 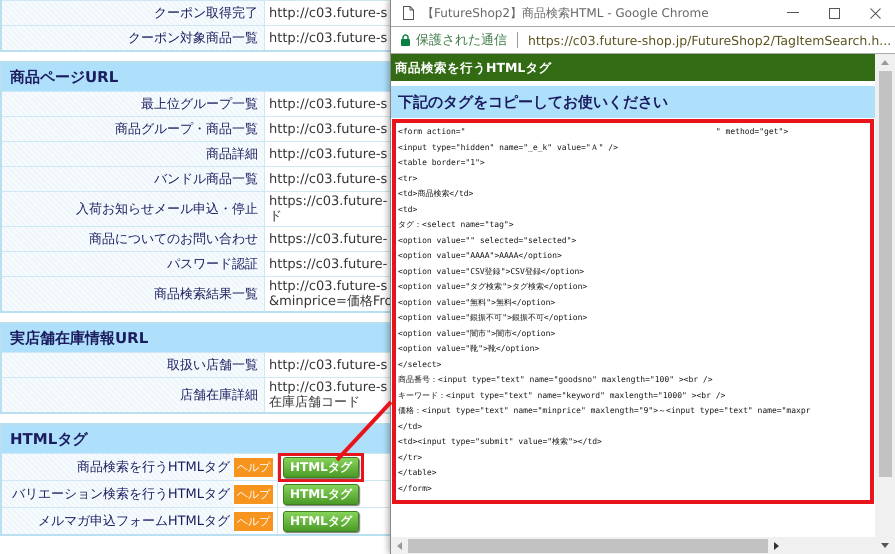 What do you see at coordinates (133, 38) in the screenshot?
I see `row-label: クーポン対象商品一覧` at bounding box center [133, 38].